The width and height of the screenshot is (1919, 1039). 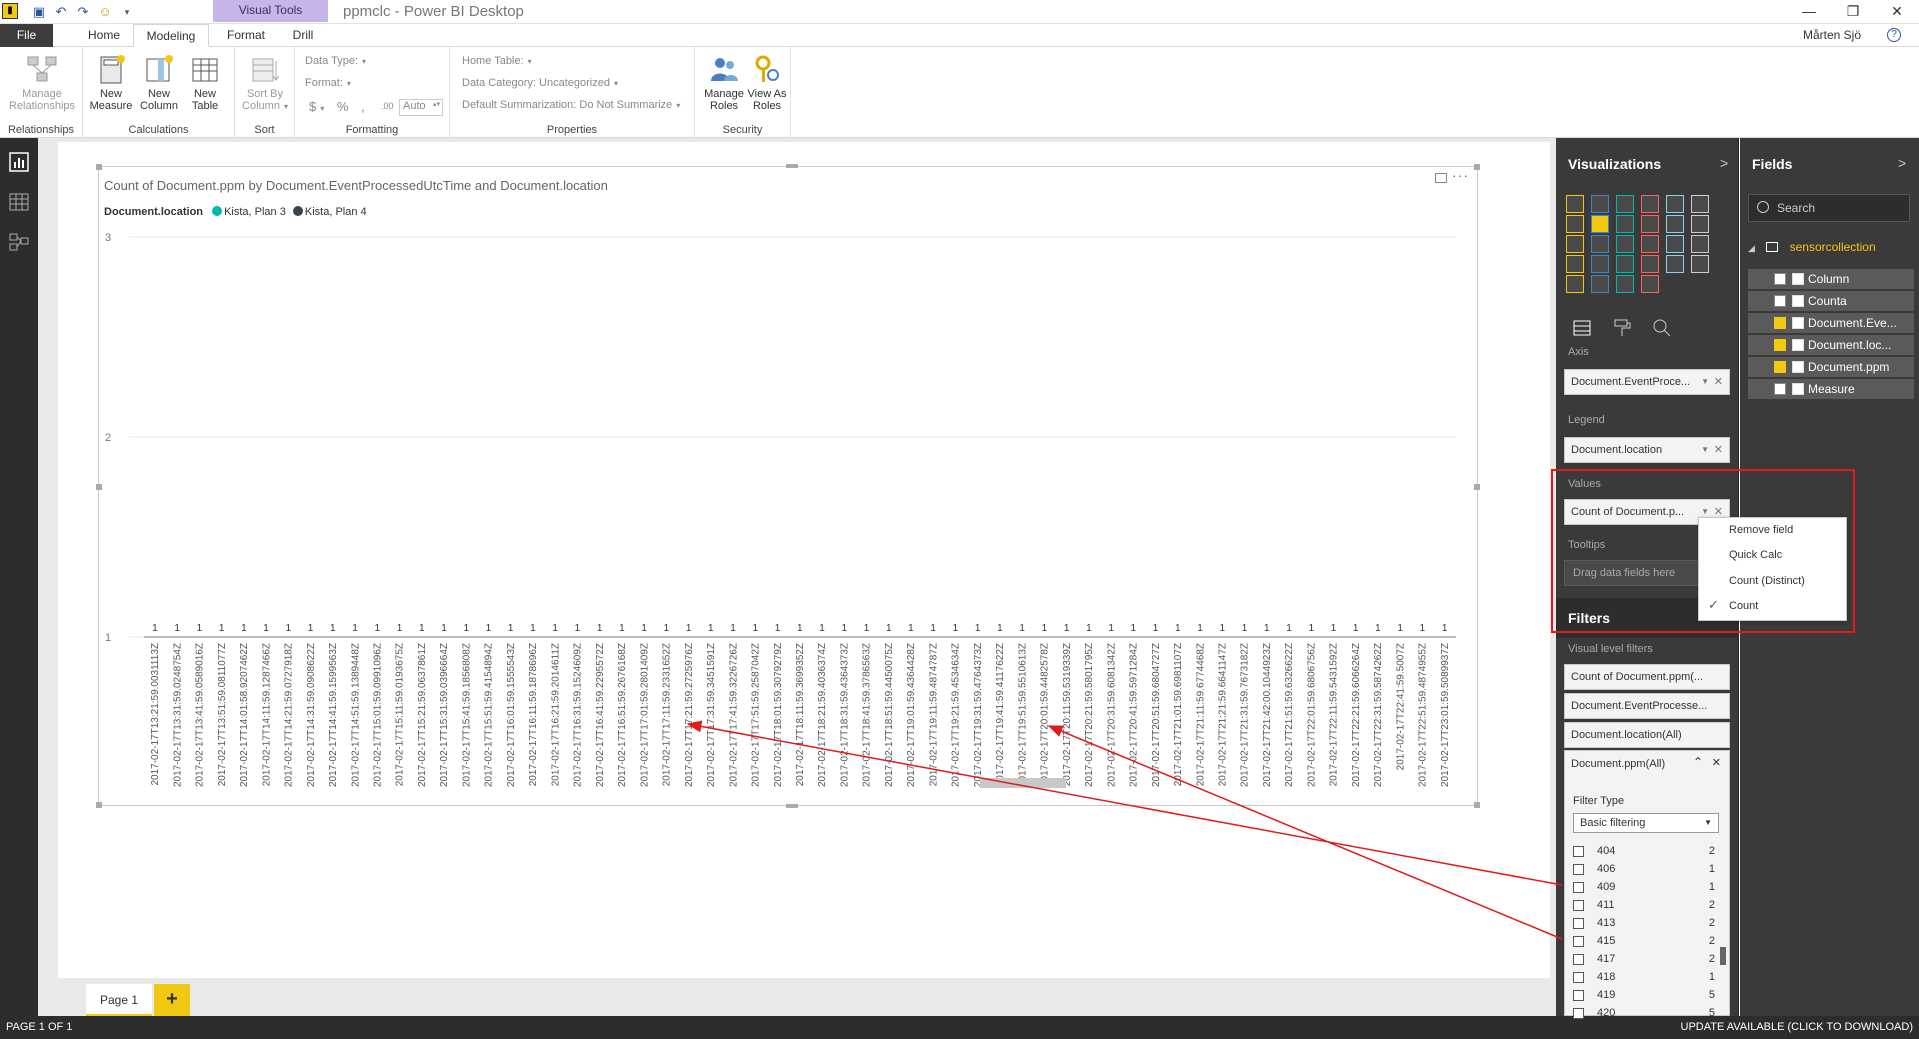 I want to click on manage-roles-button: Manage Roles, so click(x=724, y=82).